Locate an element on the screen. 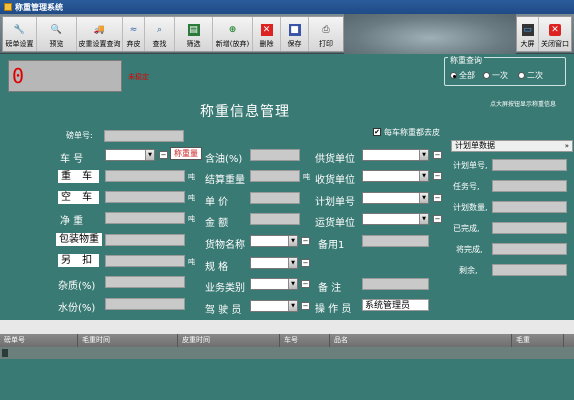 This screenshot has width=574, height=400. plan-number-value is located at coordinates (529, 165).